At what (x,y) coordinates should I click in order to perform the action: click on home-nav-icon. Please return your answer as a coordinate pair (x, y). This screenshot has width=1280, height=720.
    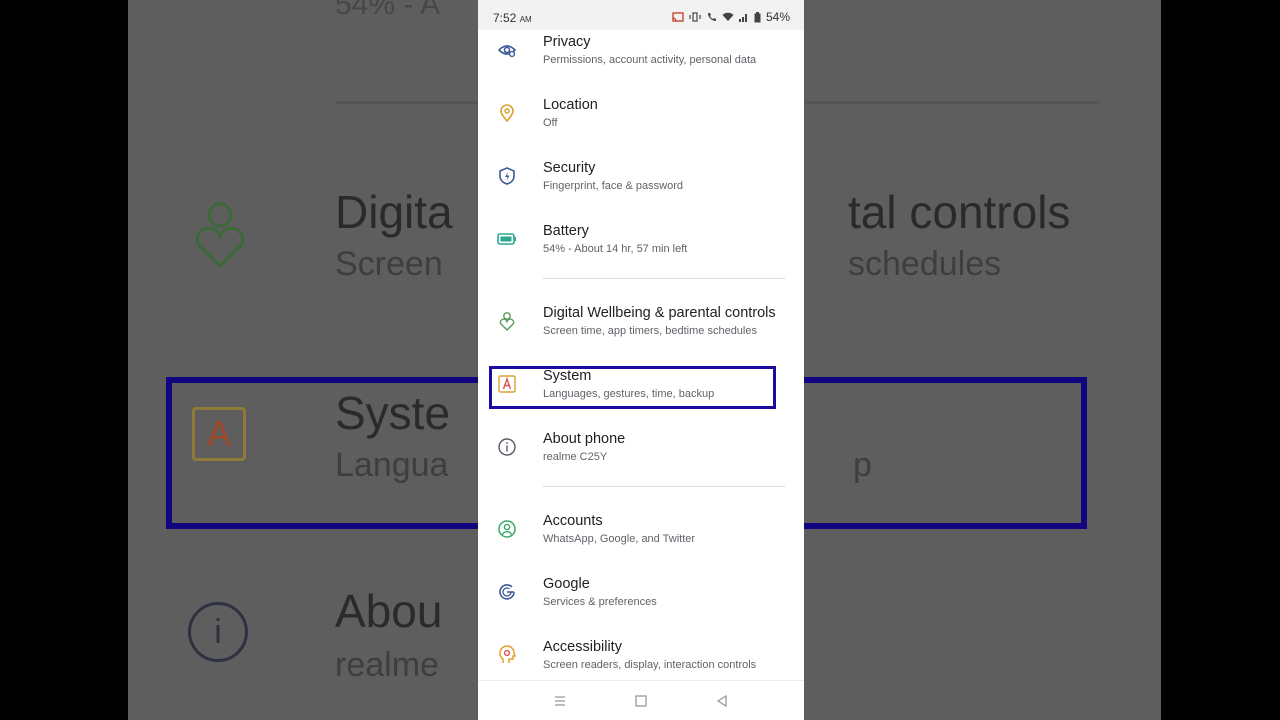
    Looking at the image, I should click on (641, 701).